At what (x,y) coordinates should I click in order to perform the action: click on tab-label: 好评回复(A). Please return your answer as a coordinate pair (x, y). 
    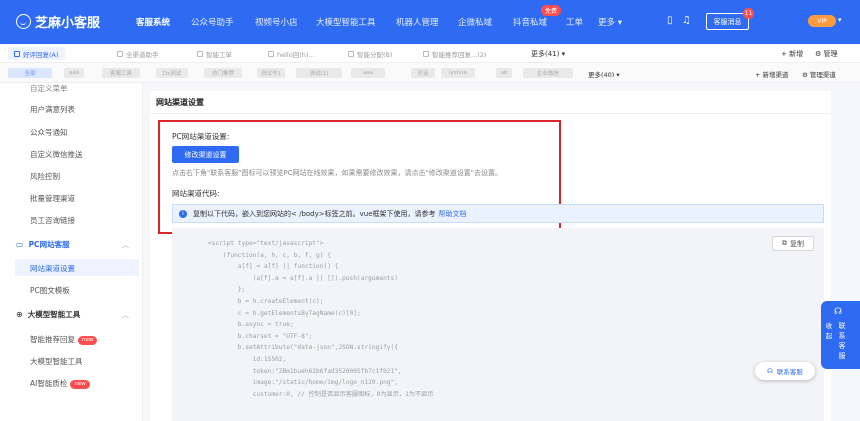
    Looking at the image, I should click on (41, 54).